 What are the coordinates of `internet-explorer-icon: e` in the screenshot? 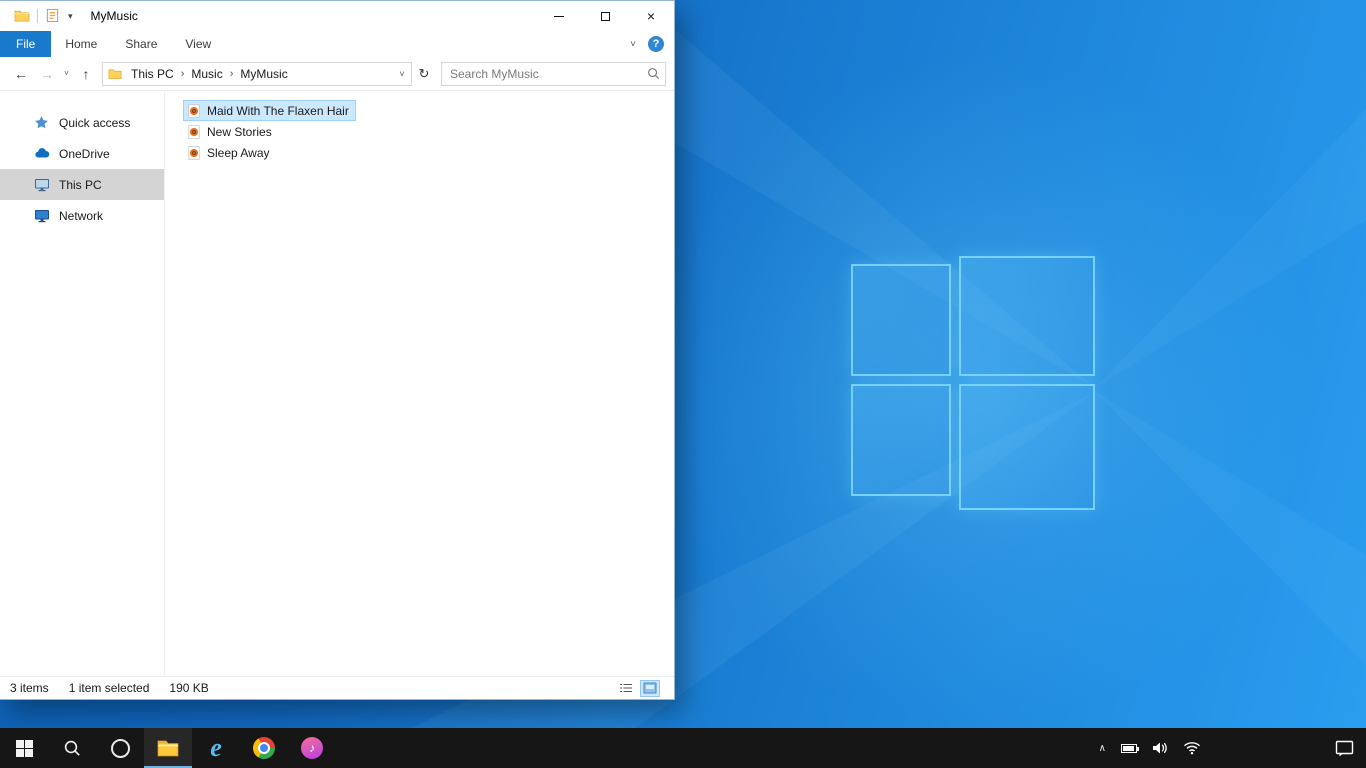 It's located at (216, 747).